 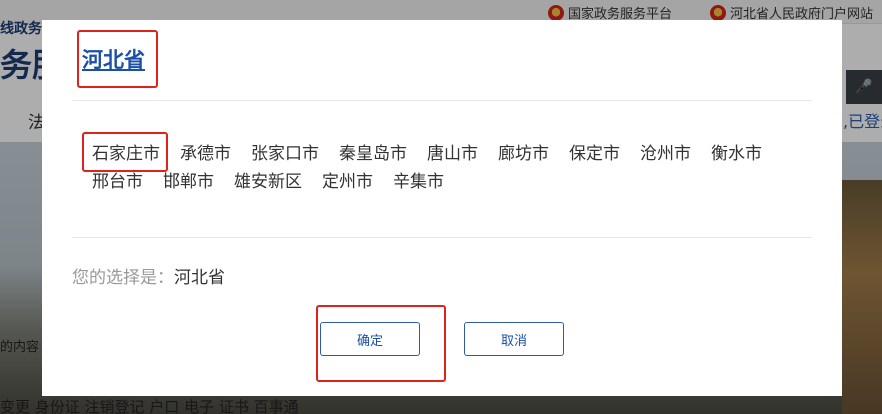 I want to click on selection-label: 您的选择是：, so click(x=123, y=278).